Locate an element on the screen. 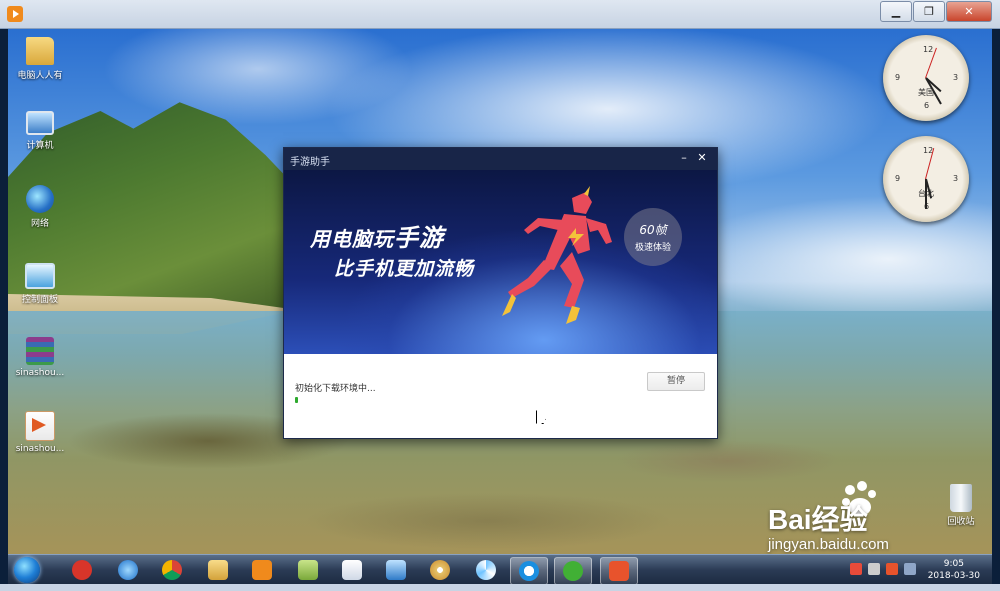 This screenshot has width=1000, height=591. tray-app-icon is located at coordinates (856, 569).